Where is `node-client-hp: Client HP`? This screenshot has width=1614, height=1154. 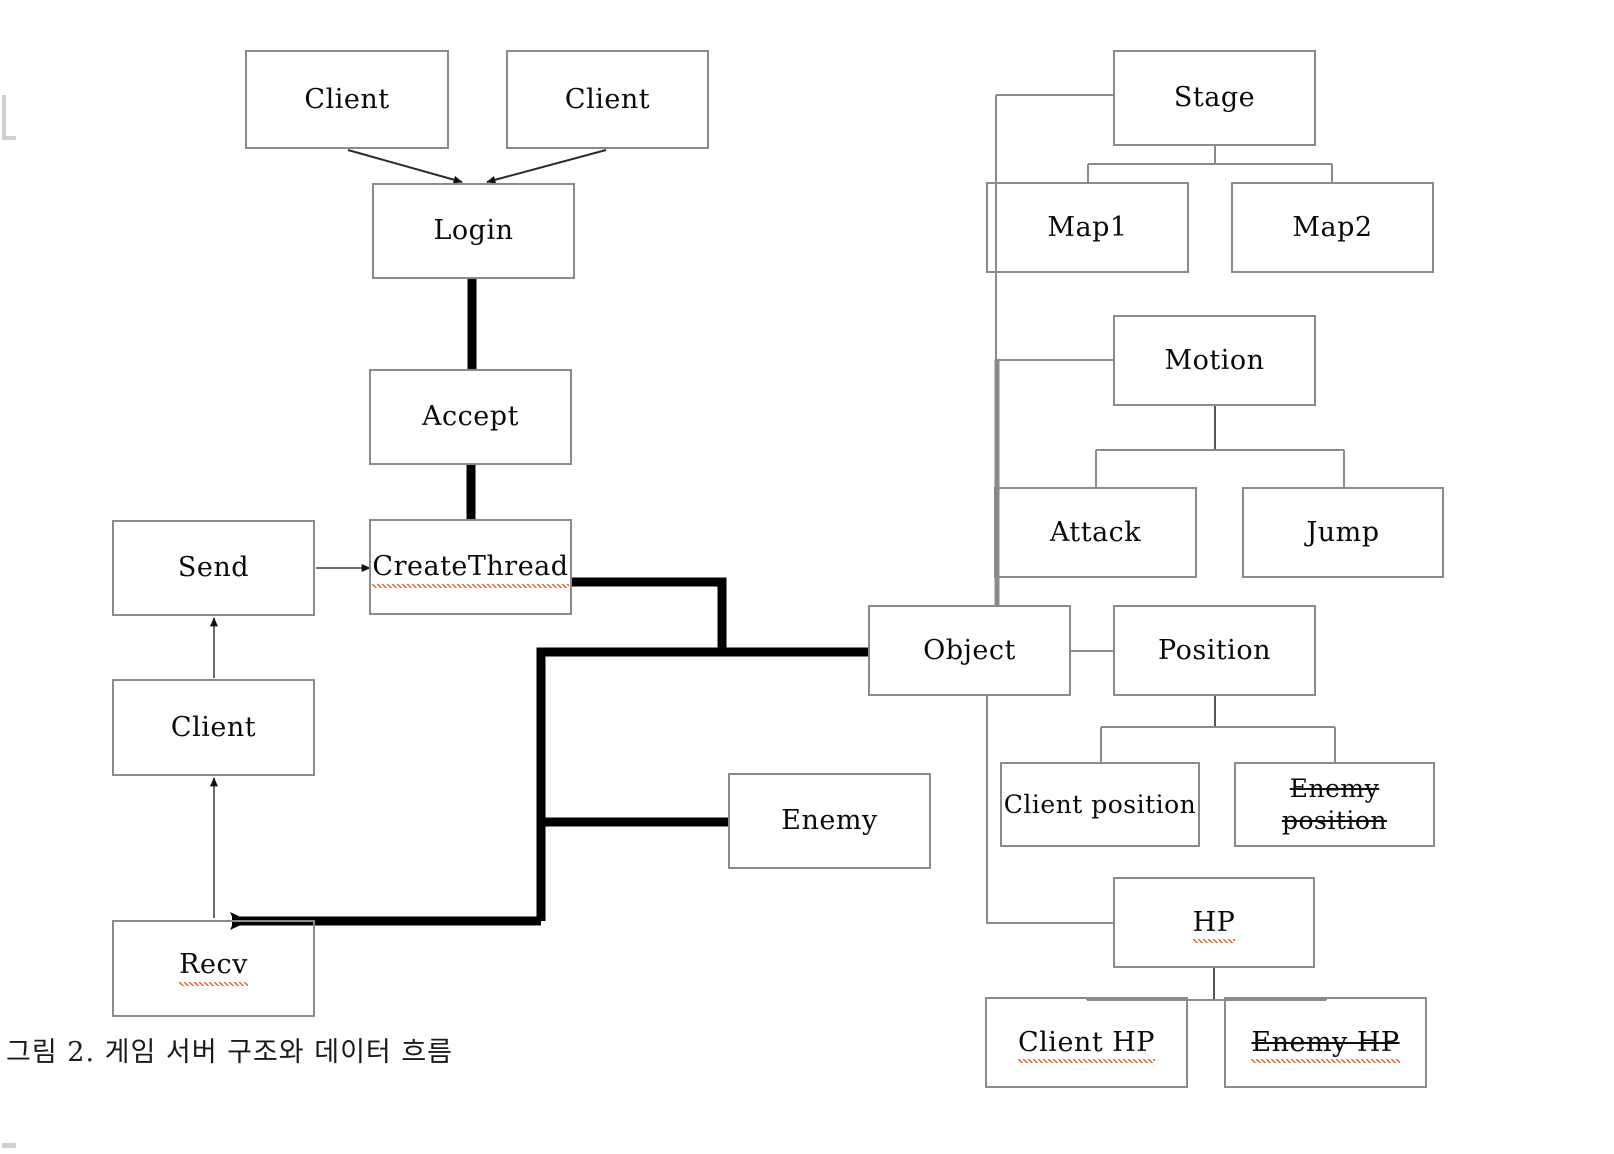
node-client-hp: Client HP is located at coordinates (1086, 1042).